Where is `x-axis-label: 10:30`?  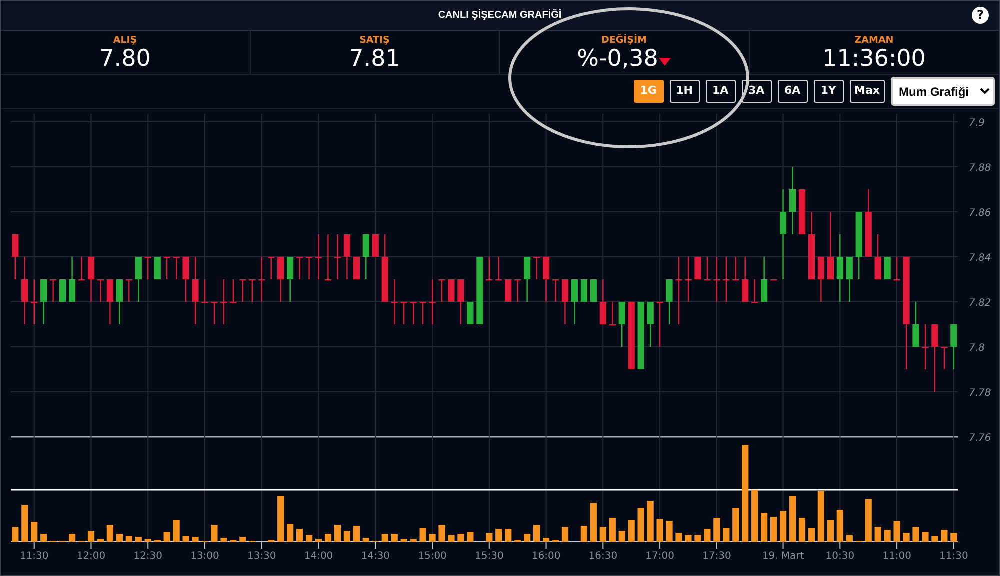 x-axis-label: 10:30 is located at coordinates (840, 556).